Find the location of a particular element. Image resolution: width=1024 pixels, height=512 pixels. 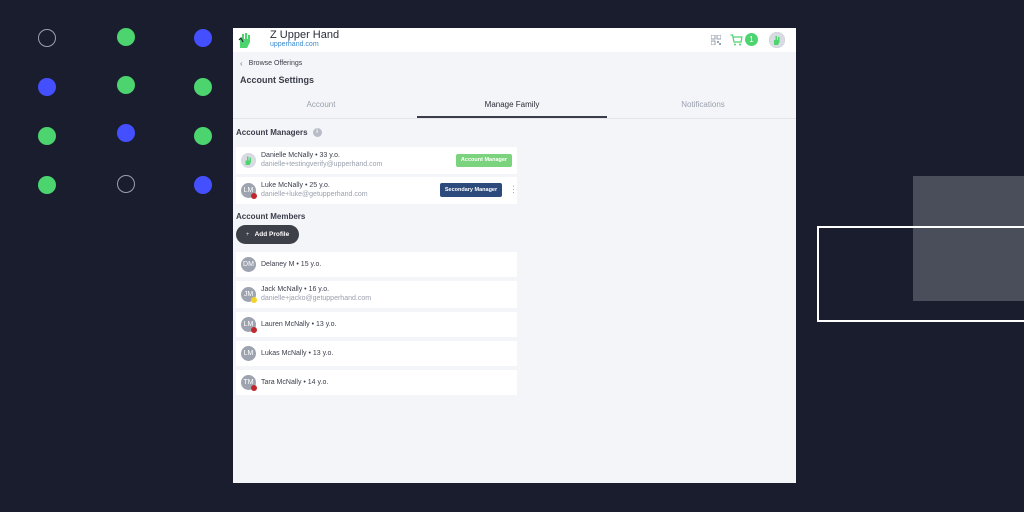

account-manager-button: Account Manager is located at coordinates (484, 160).